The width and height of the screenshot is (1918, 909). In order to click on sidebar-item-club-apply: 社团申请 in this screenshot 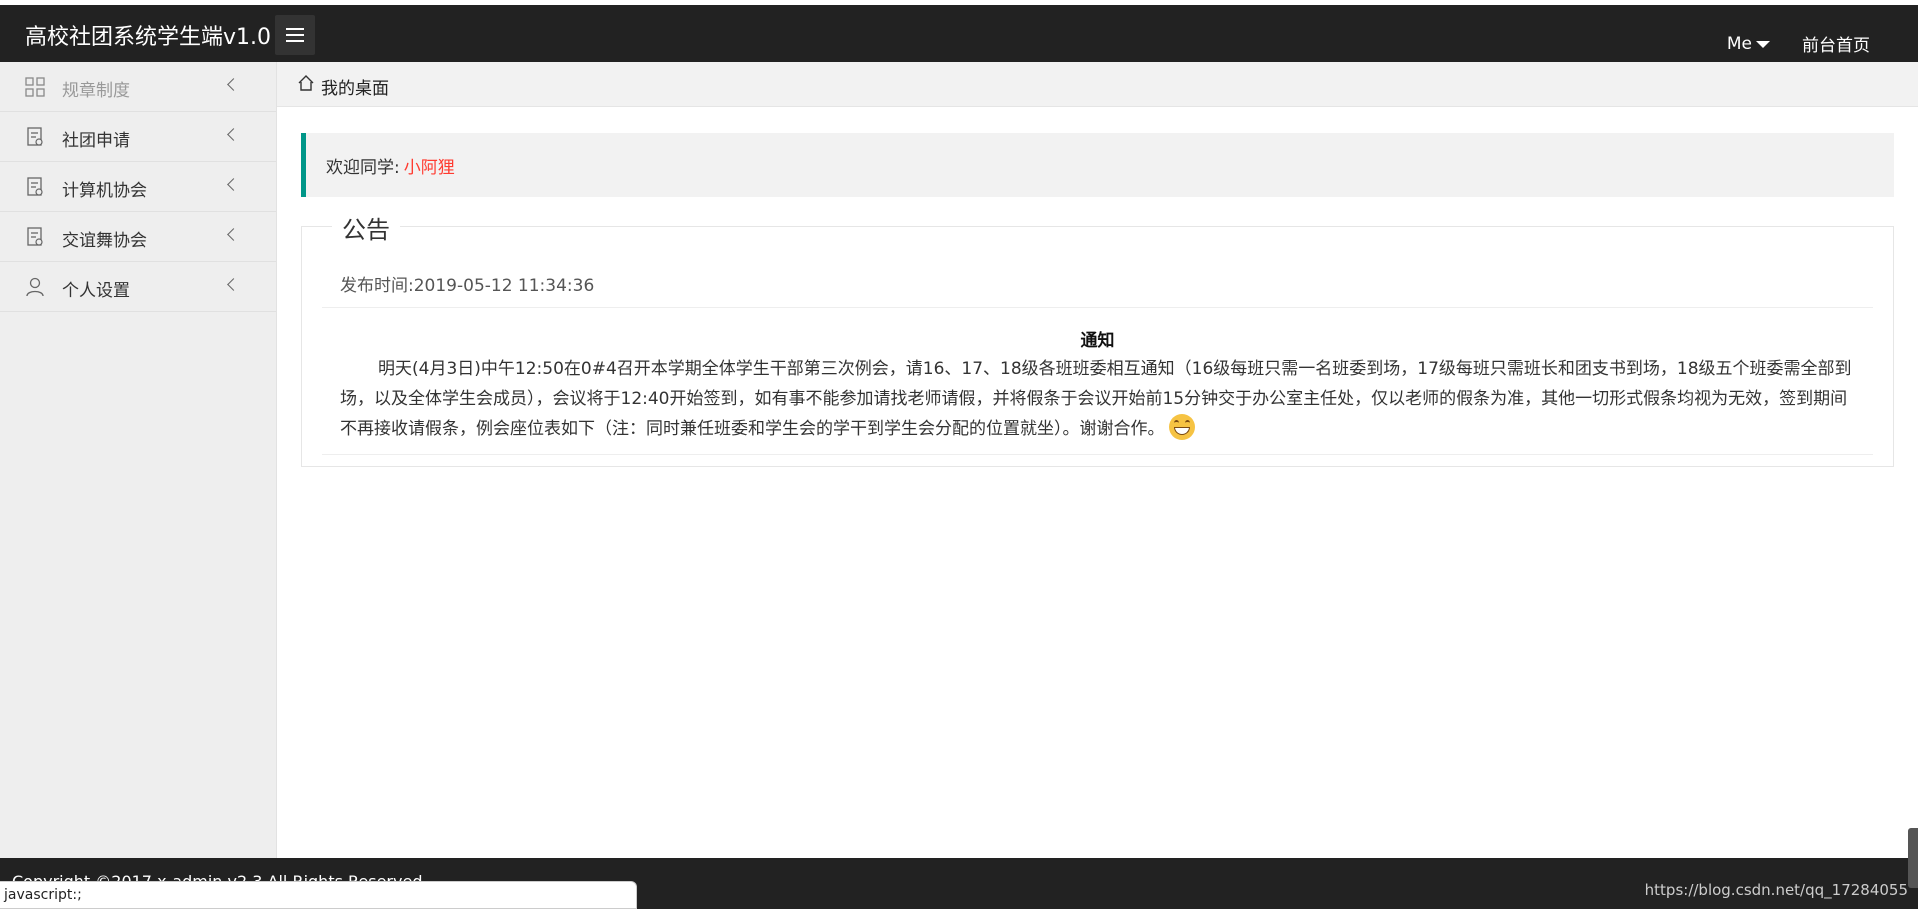, I will do `click(138, 137)`.